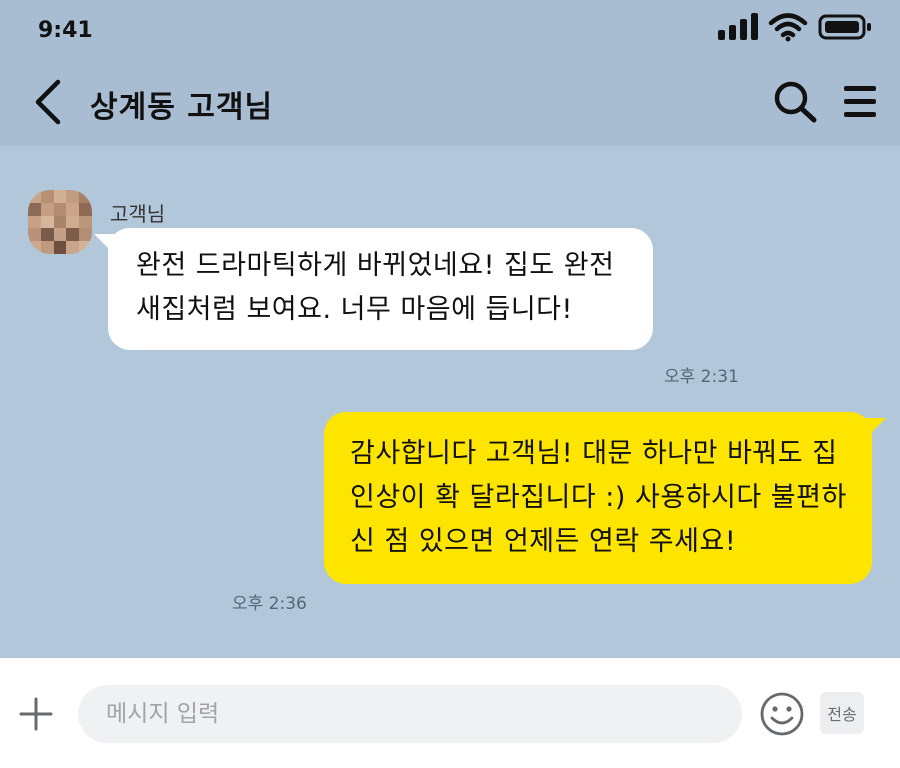  I want to click on message-timestamp: 오후 2:31, so click(701, 377).